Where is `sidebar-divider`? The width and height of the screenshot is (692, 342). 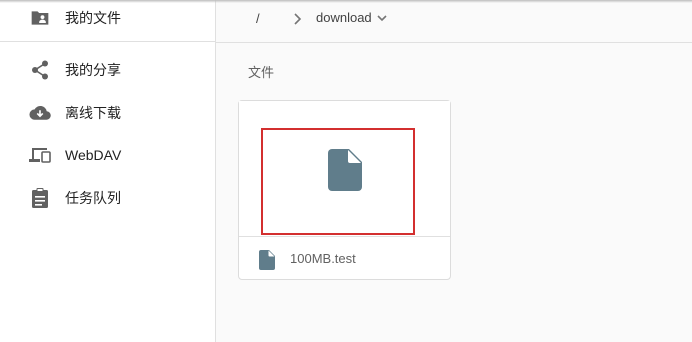
sidebar-divider is located at coordinates (107, 41).